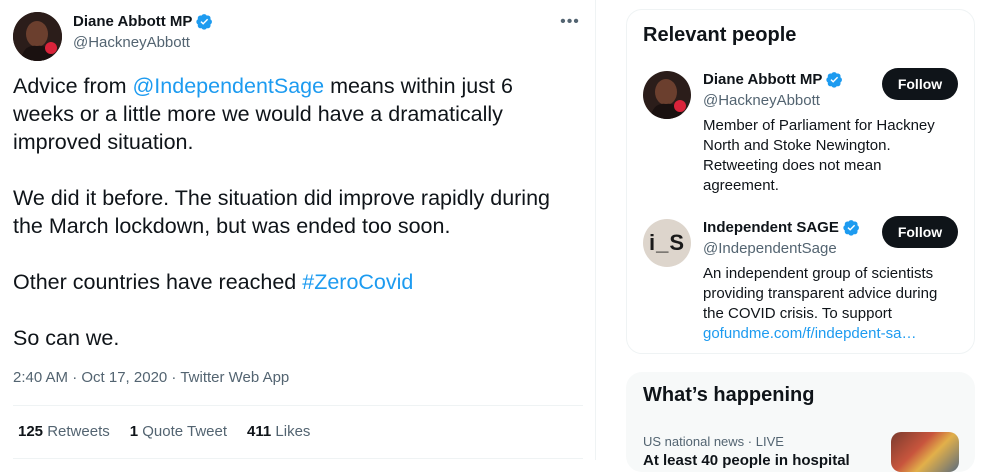 This screenshot has height=472, width=983. What do you see at coordinates (143, 21) in the screenshot?
I see `author-name: Diane Abbott MP` at bounding box center [143, 21].